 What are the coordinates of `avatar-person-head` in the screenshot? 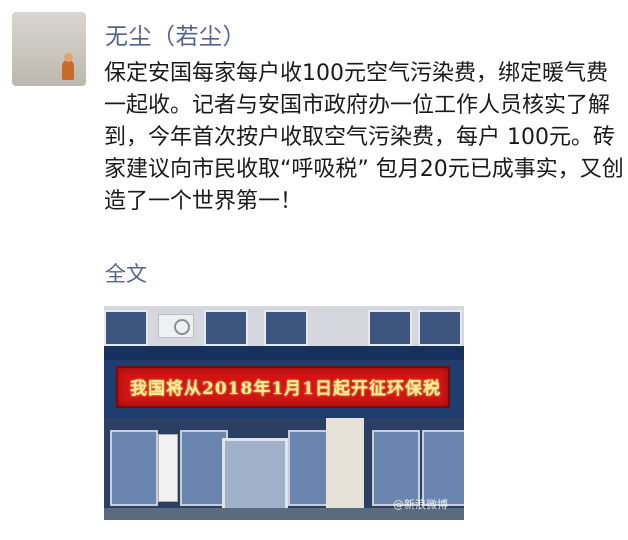 It's located at (68, 57).